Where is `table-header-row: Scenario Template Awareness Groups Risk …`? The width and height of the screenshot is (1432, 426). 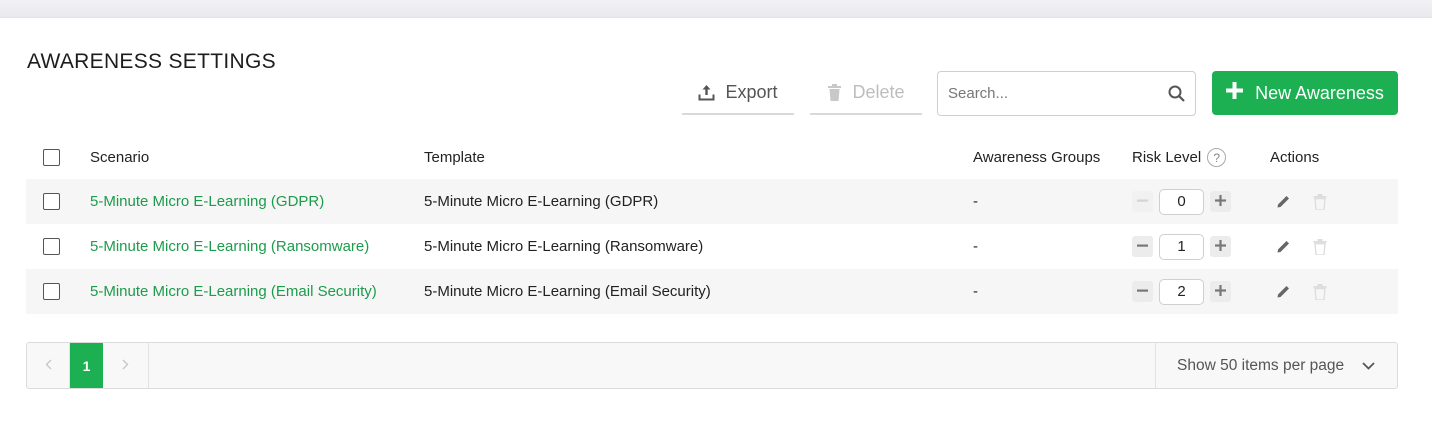
table-header-row: Scenario Template Awareness Groups Risk … is located at coordinates (712, 157).